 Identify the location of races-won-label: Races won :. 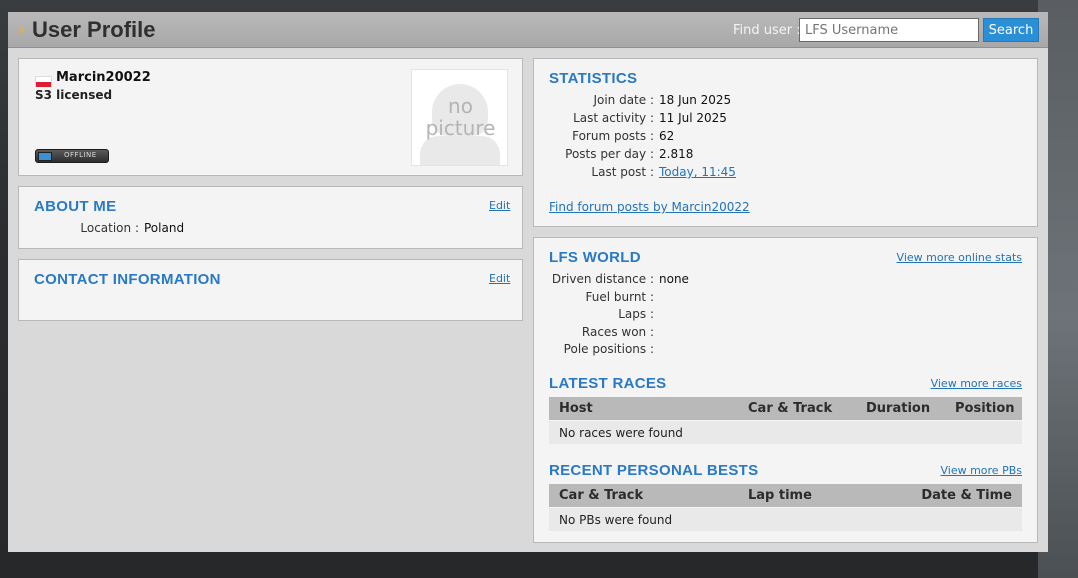
(617, 331).